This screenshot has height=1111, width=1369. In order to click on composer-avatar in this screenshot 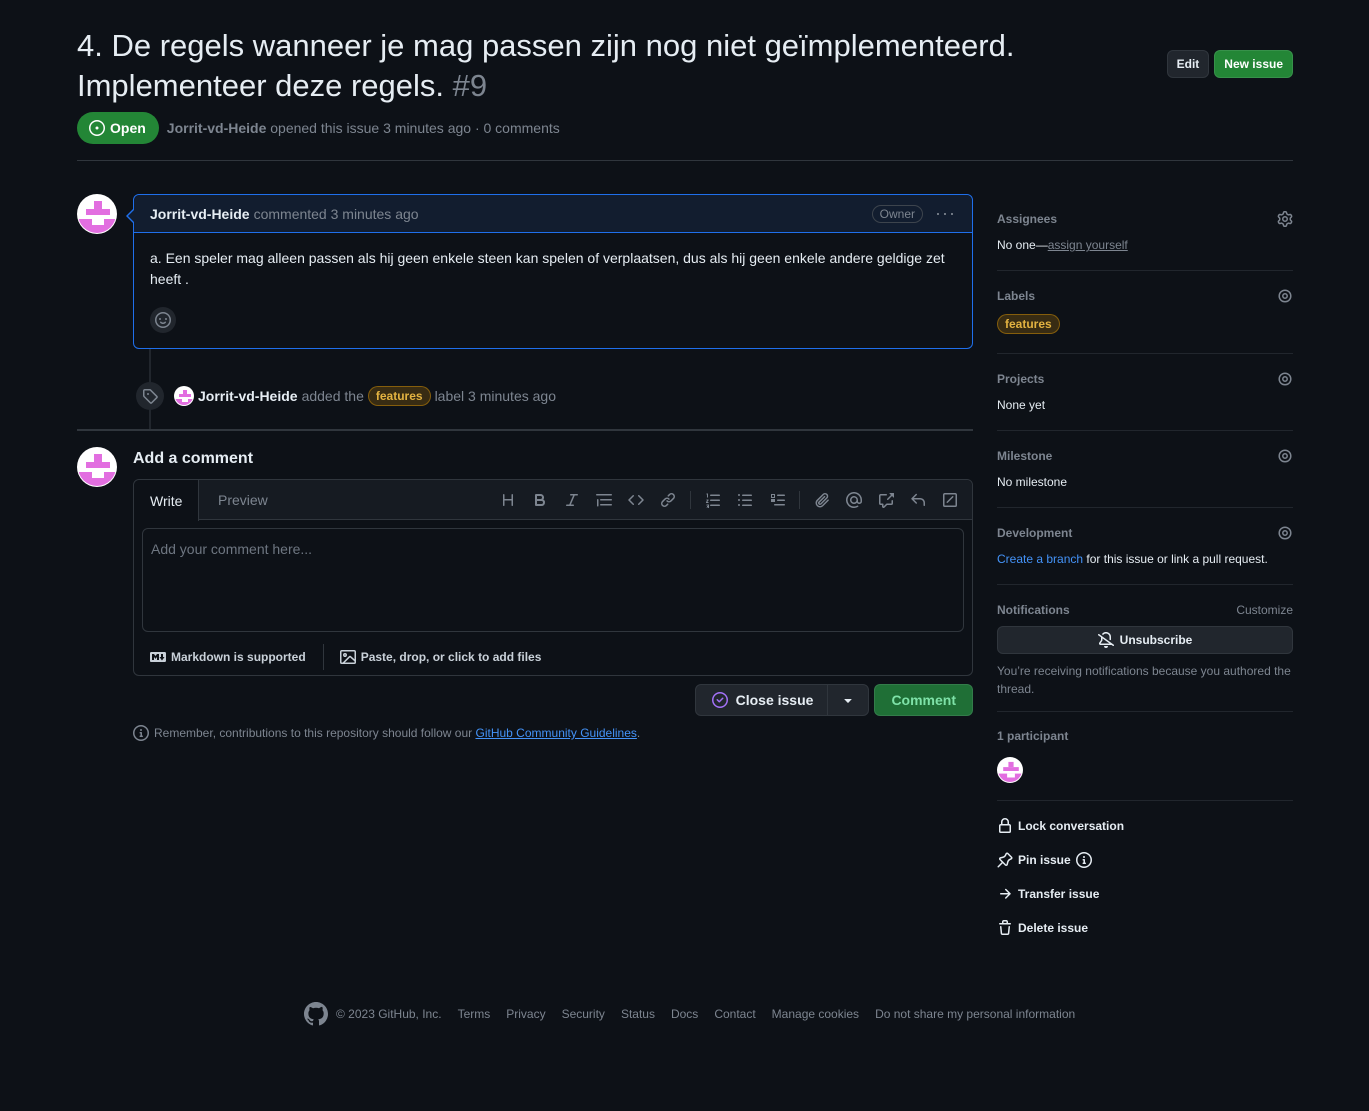, I will do `click(97, 467)`.